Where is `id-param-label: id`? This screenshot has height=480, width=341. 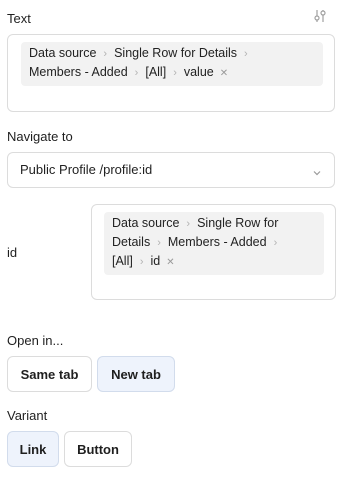
id-param-label: id is located at coordinates (12, 252).